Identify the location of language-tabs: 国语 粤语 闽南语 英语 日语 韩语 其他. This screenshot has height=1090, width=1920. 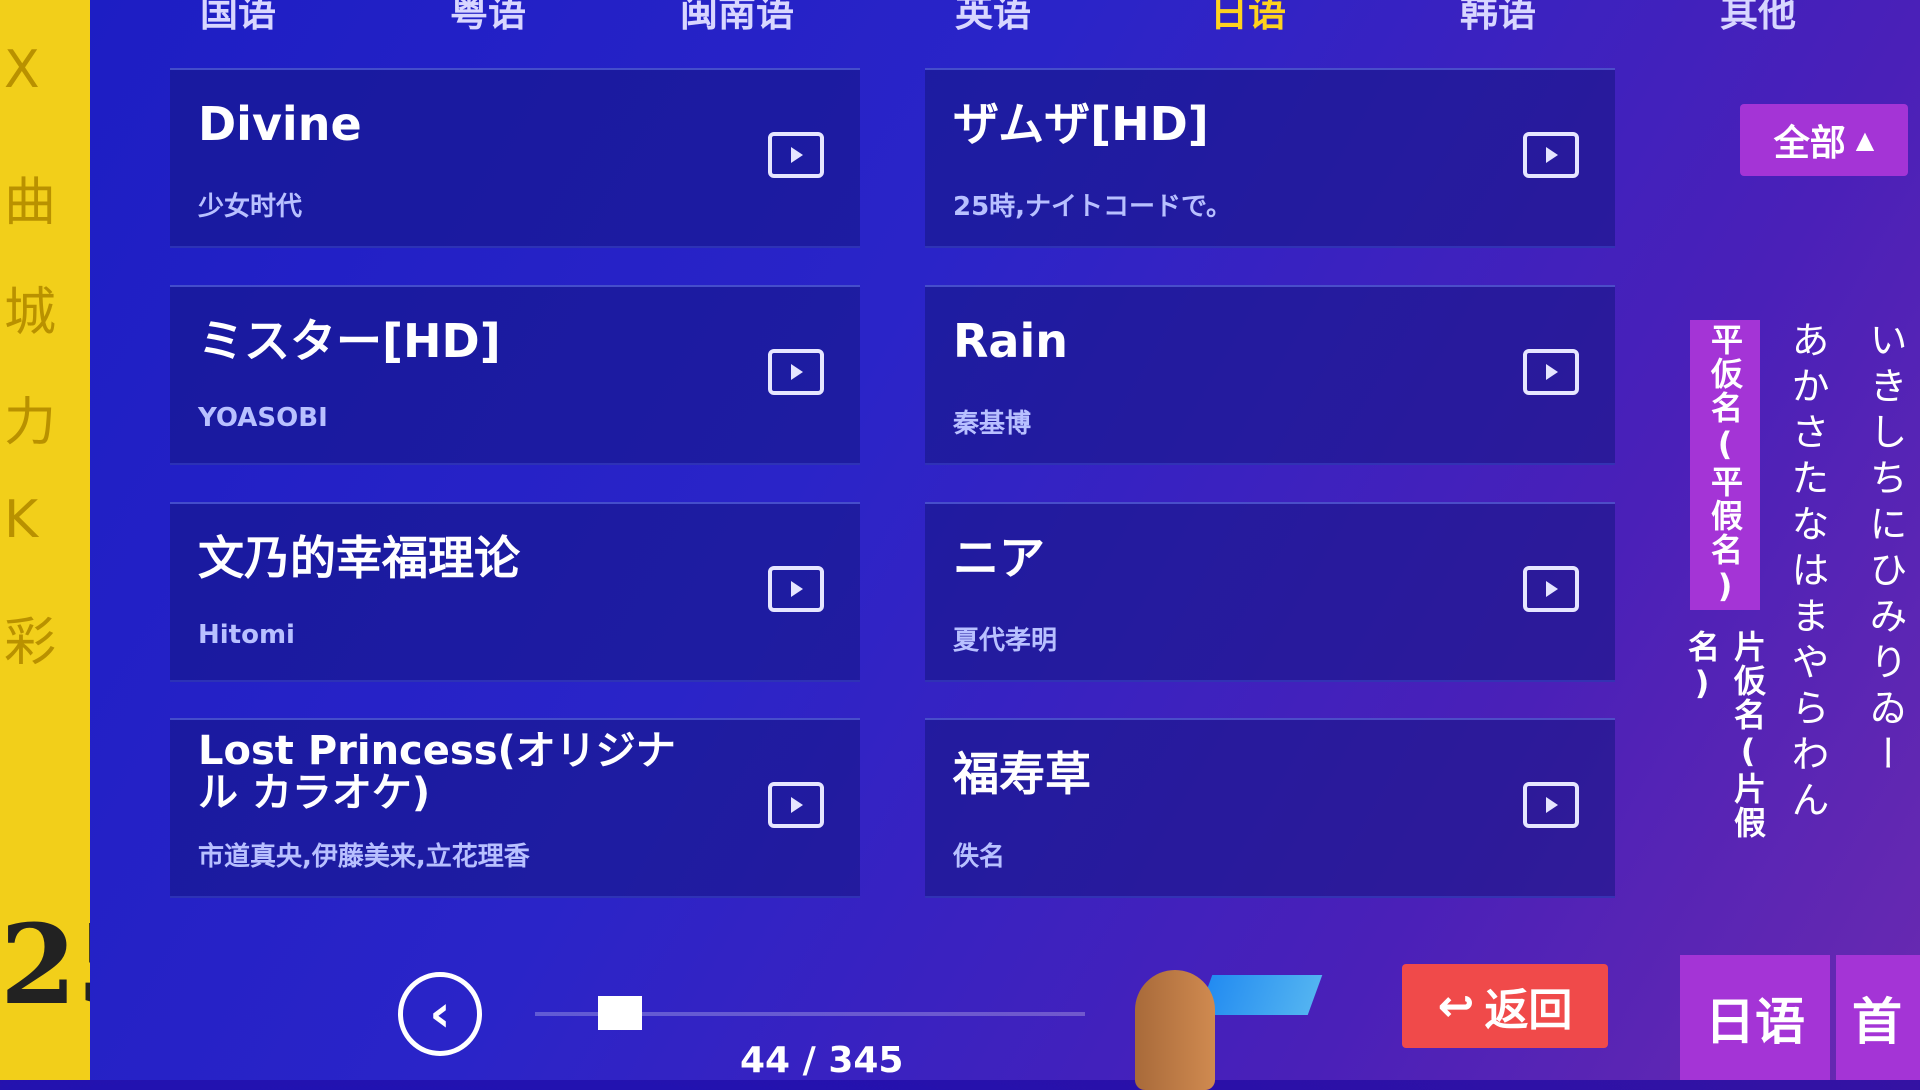
(960, 21).